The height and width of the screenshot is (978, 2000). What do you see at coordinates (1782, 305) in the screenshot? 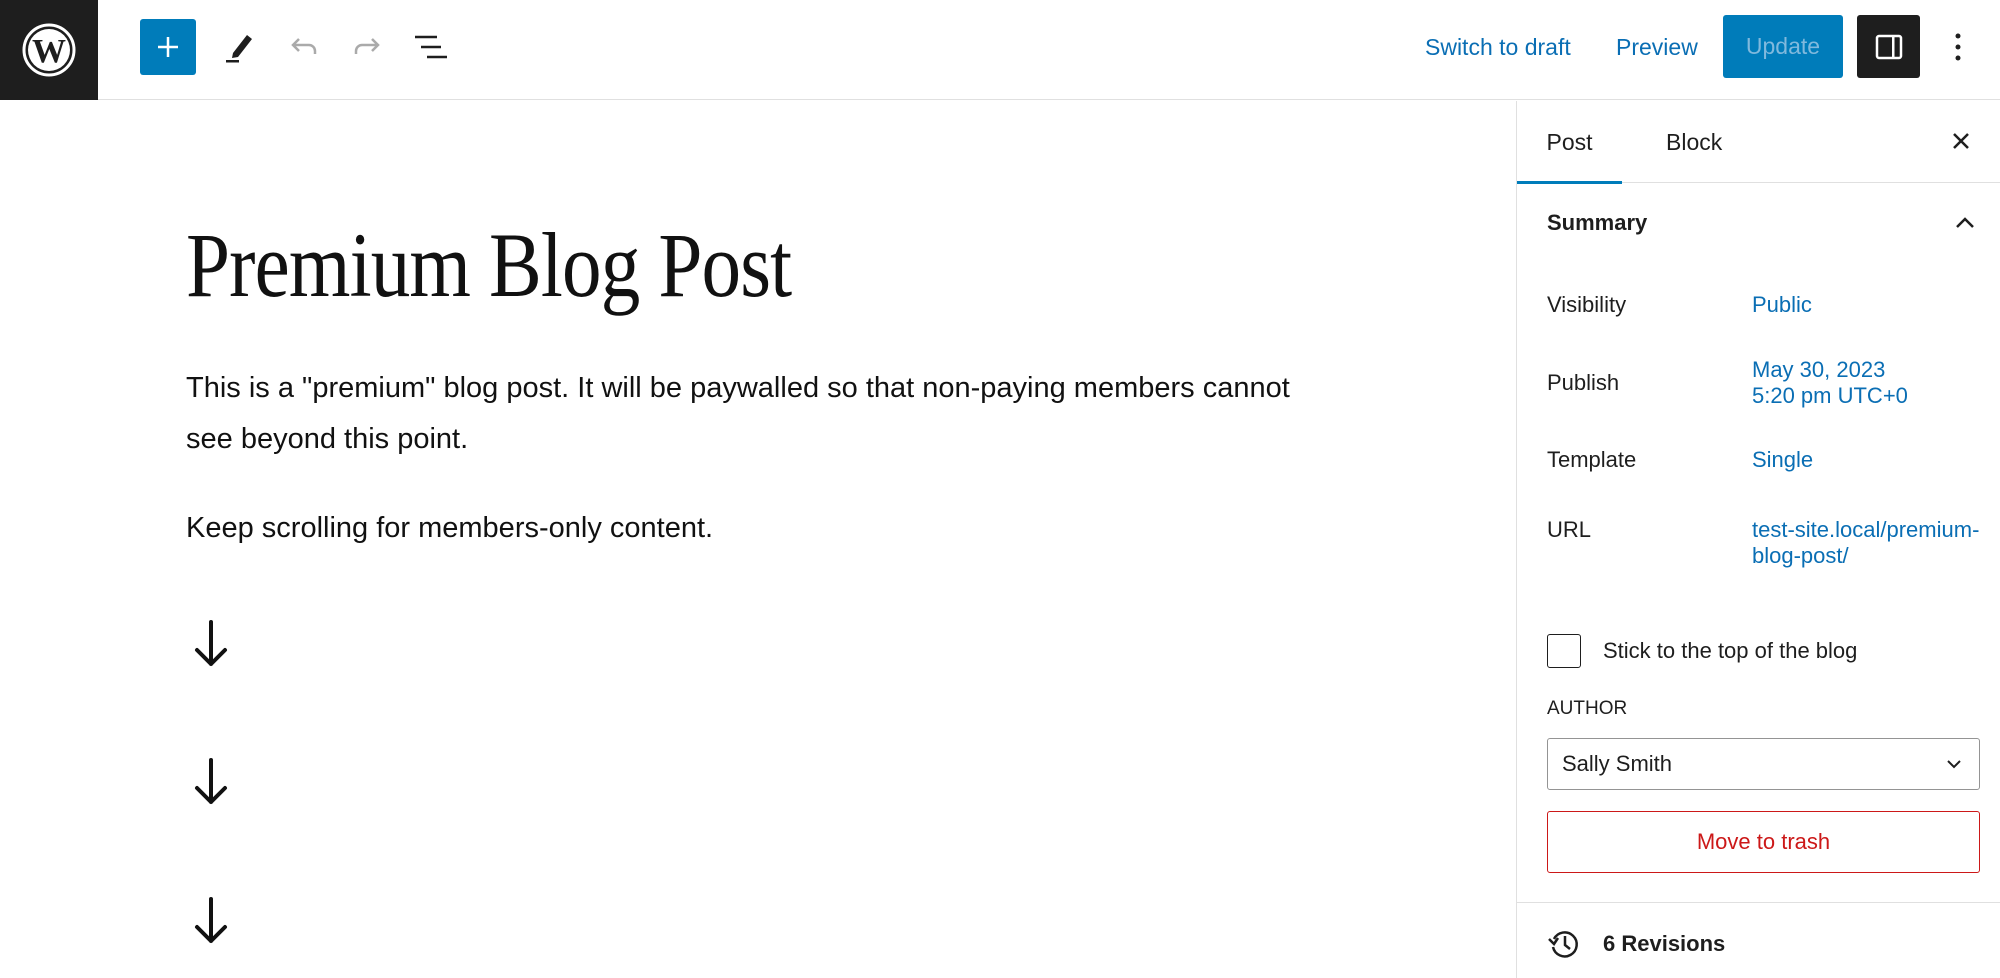
I see `visibility-value-button: Public` at bounding box center [1782, 305].